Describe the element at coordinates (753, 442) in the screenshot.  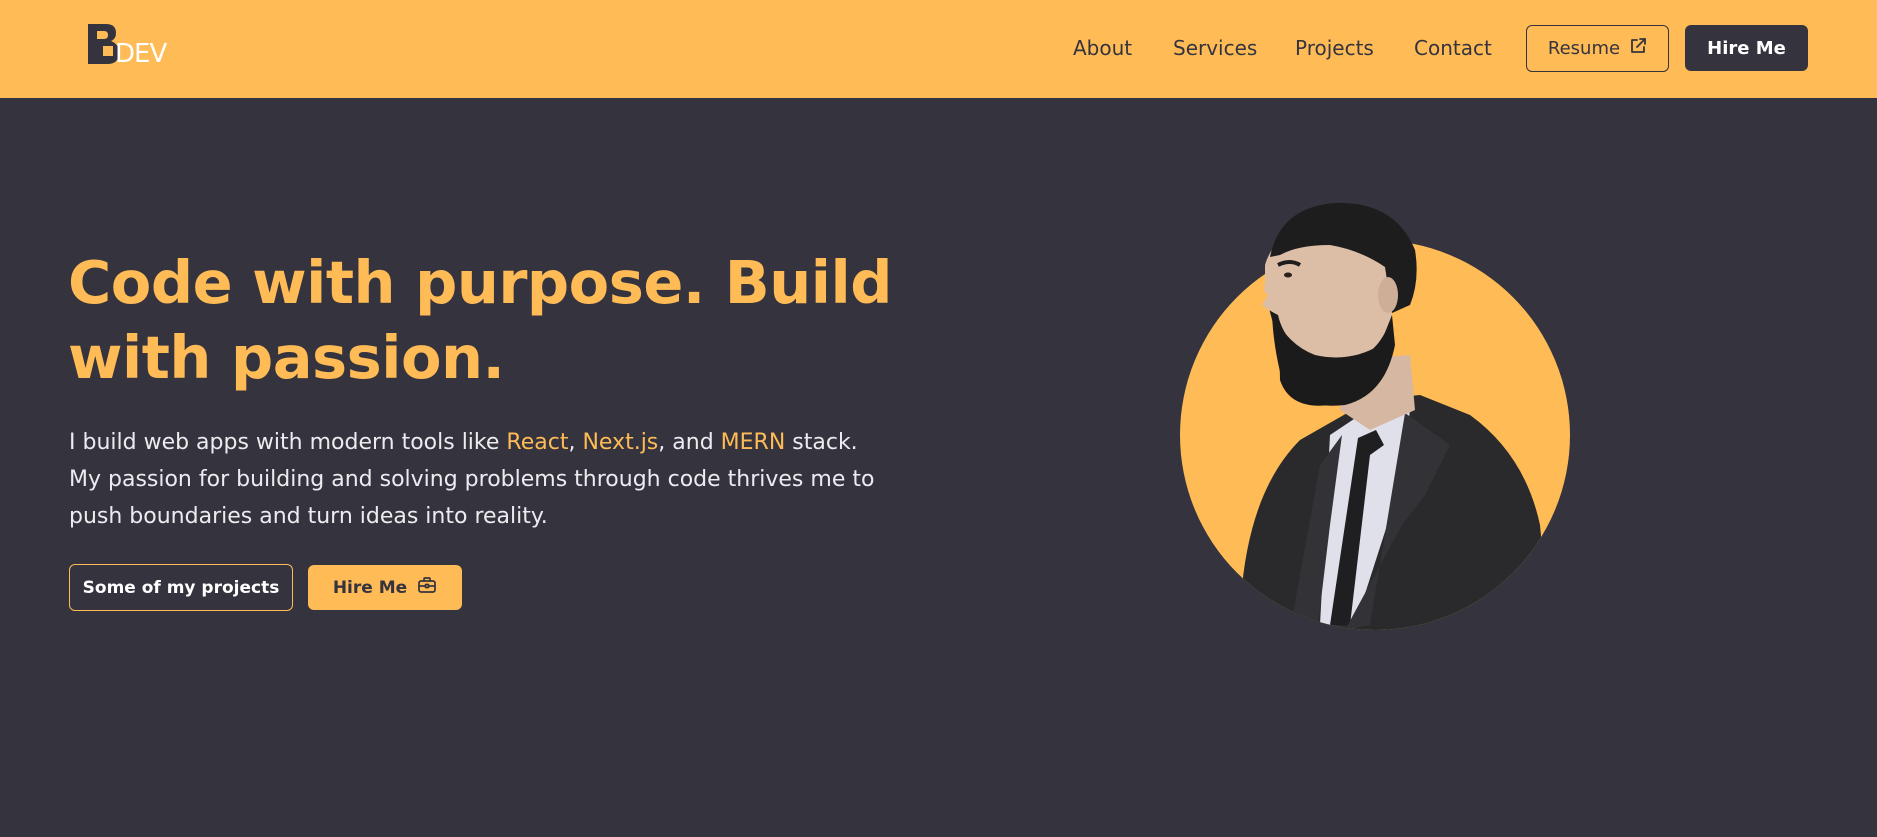
I see `tech-mern: MERN` at that location.